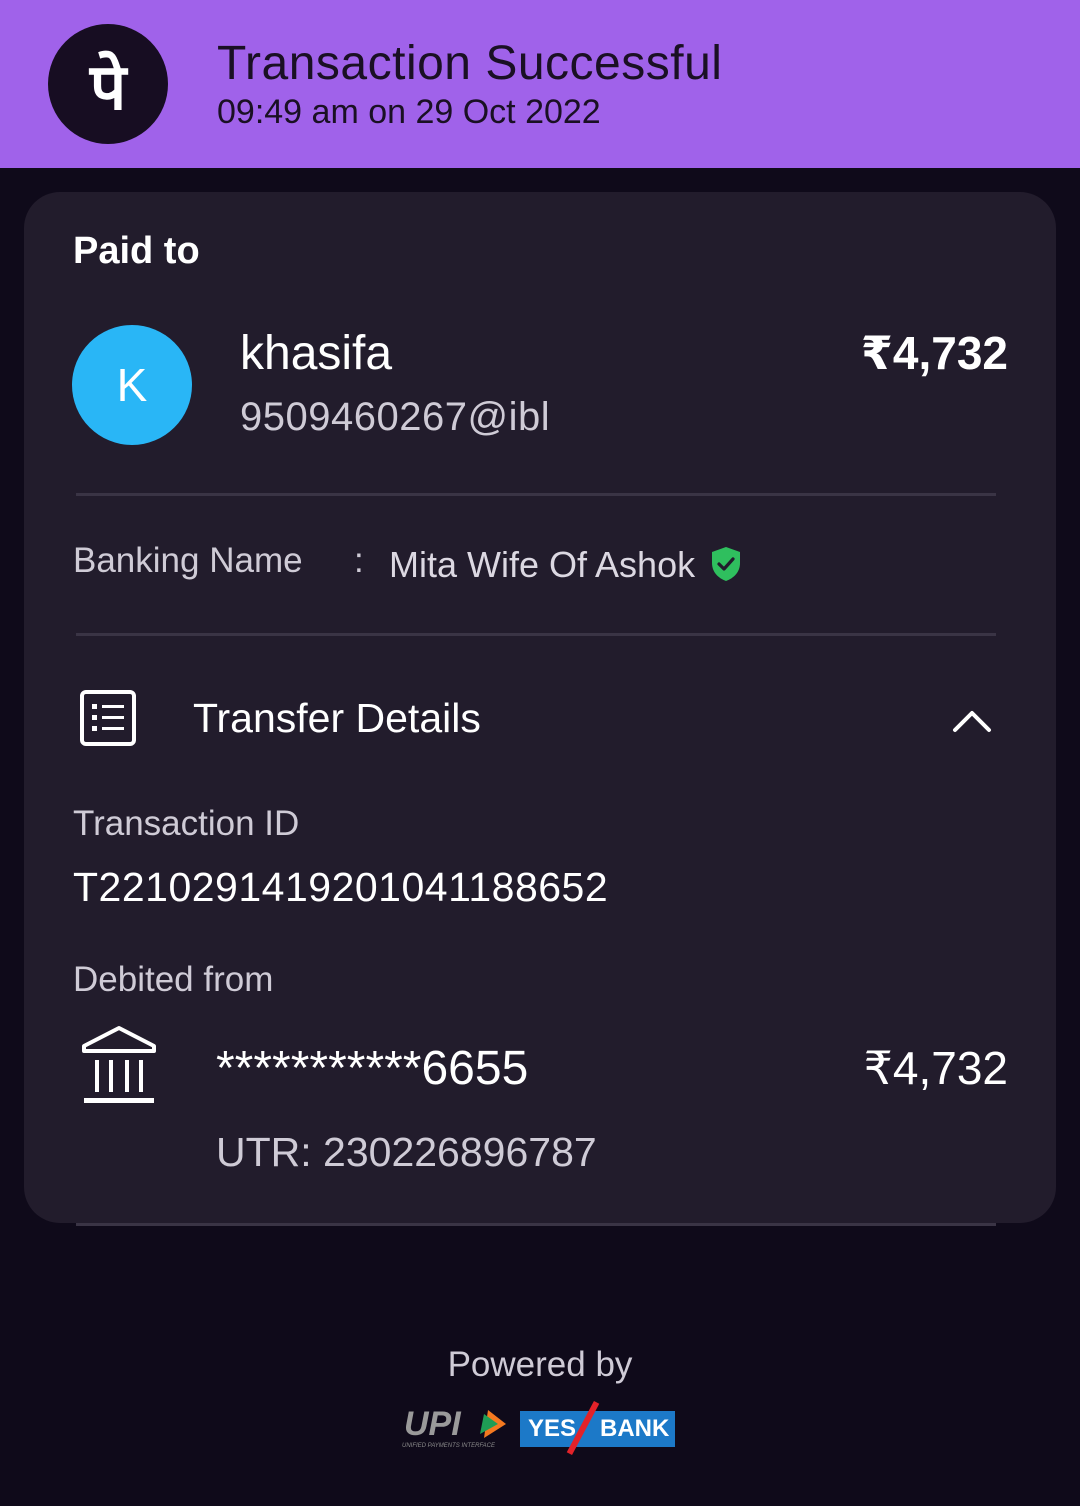 The image size is (1080, 1506). Describe the element at coordinates (540, 1364) in the screenshot. I see `powered-by-label: Powered by` at that location.